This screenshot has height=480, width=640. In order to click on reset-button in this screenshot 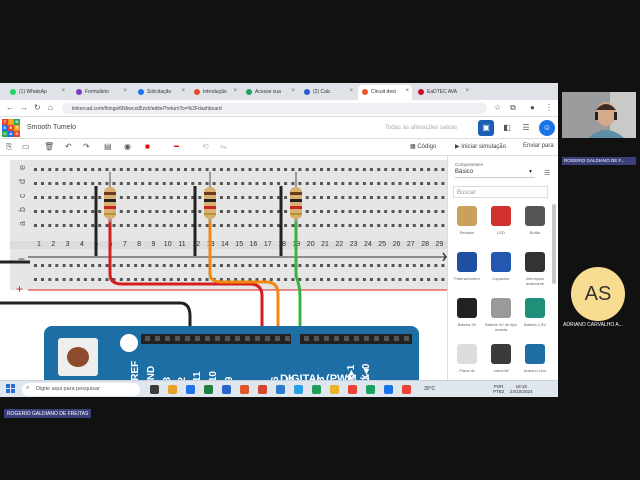, I will do `click(78, 357)`.